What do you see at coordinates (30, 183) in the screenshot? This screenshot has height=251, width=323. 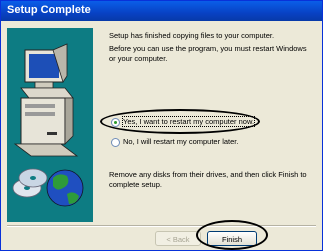 I see `disc-icon` at bounding box center [30, 183].